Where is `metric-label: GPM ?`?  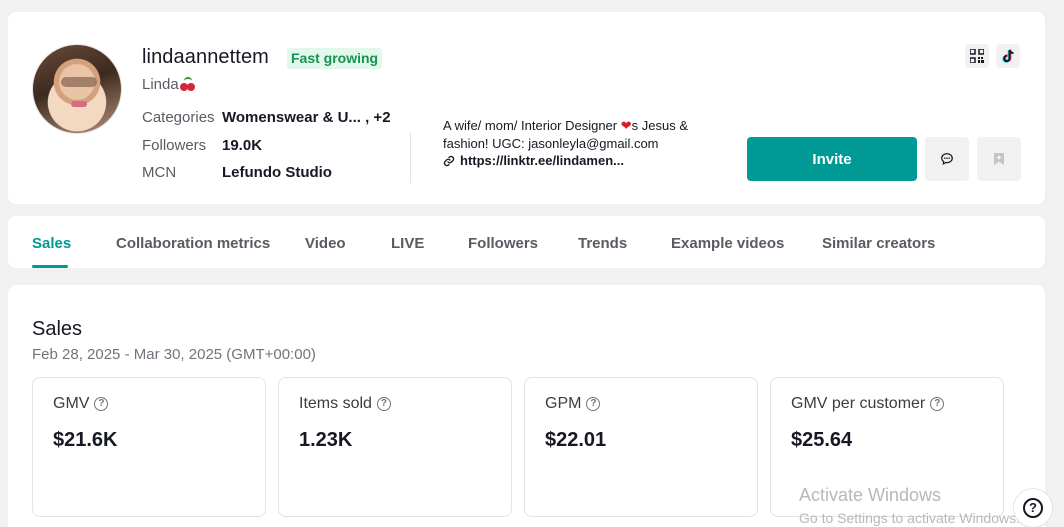
metric-label: GPM ? is located at coordinates (573, 404).